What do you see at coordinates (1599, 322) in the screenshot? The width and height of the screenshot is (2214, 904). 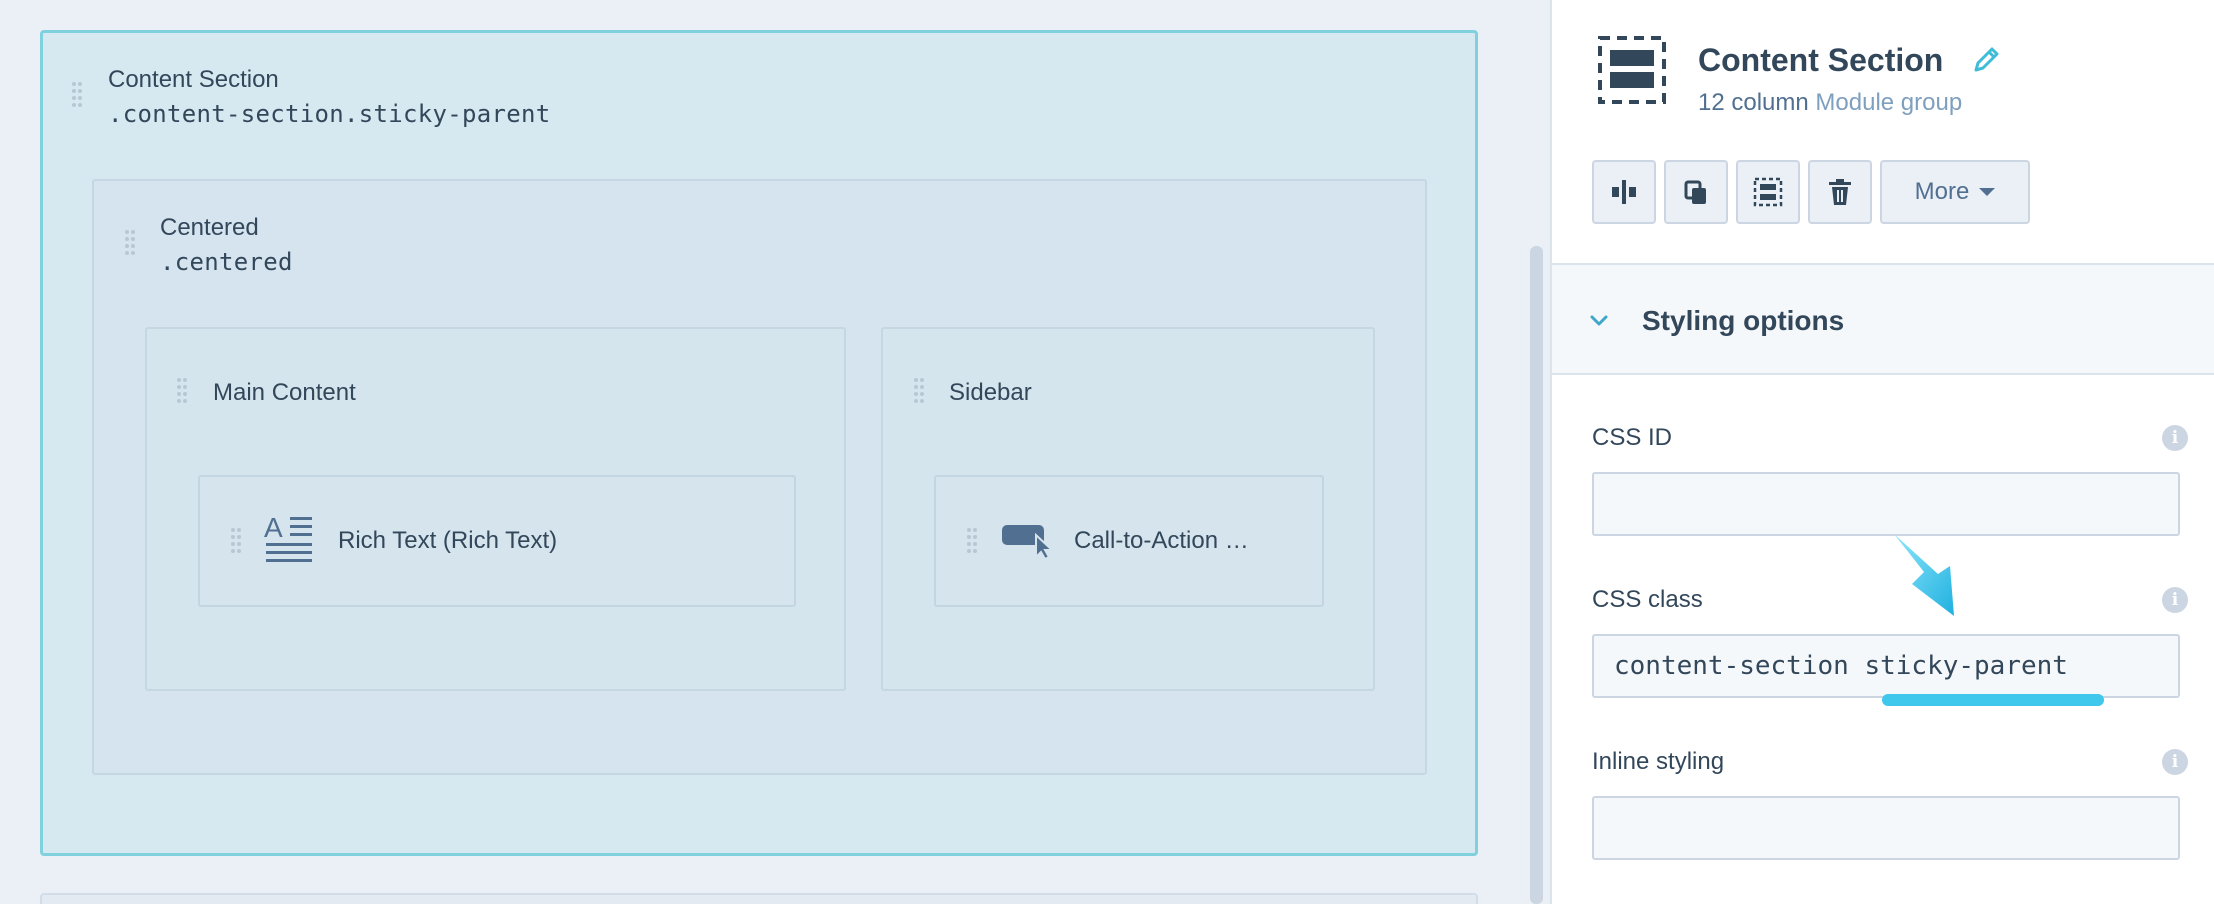 I see `chevron-down-icon` at bounding box center [1599, 322].